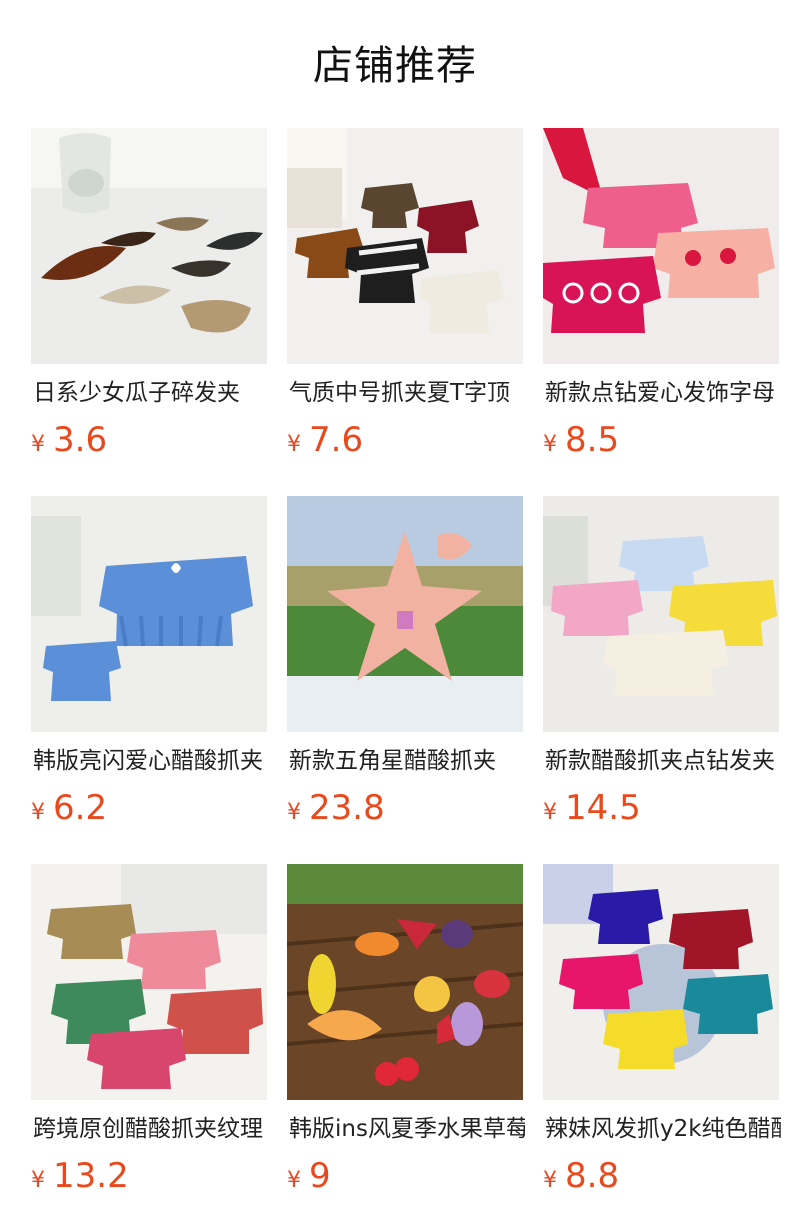 This screenshot has width=790, height=1232. I want to click on product-card: 韩版亮闪爱心醋酸抓夹 ¥6.2, so click(149, 666).